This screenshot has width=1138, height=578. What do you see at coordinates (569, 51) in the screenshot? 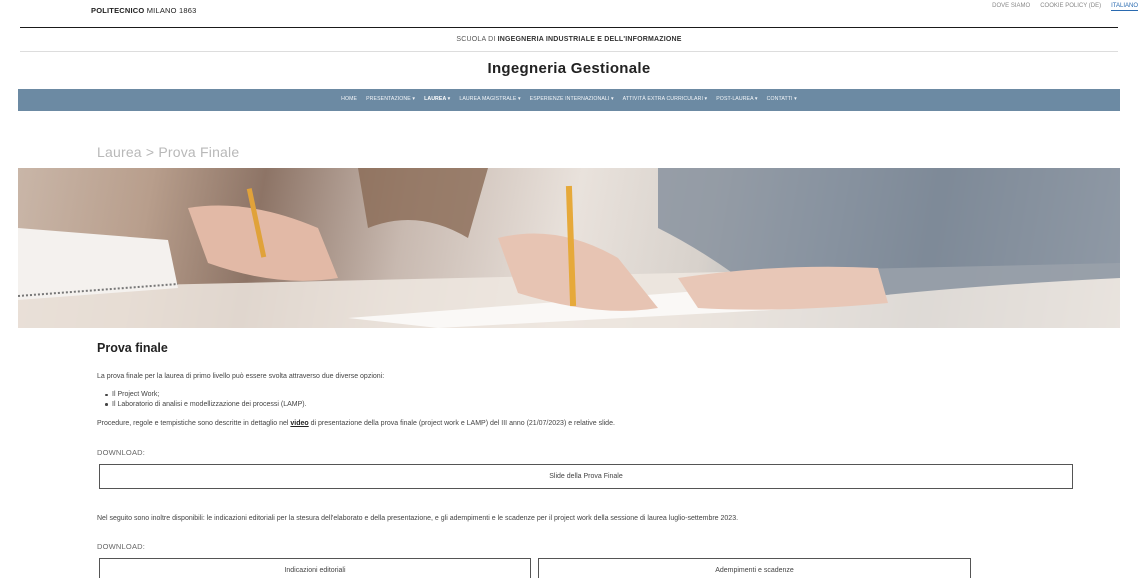
I see `header-divider` at bounding box center [569, 51].